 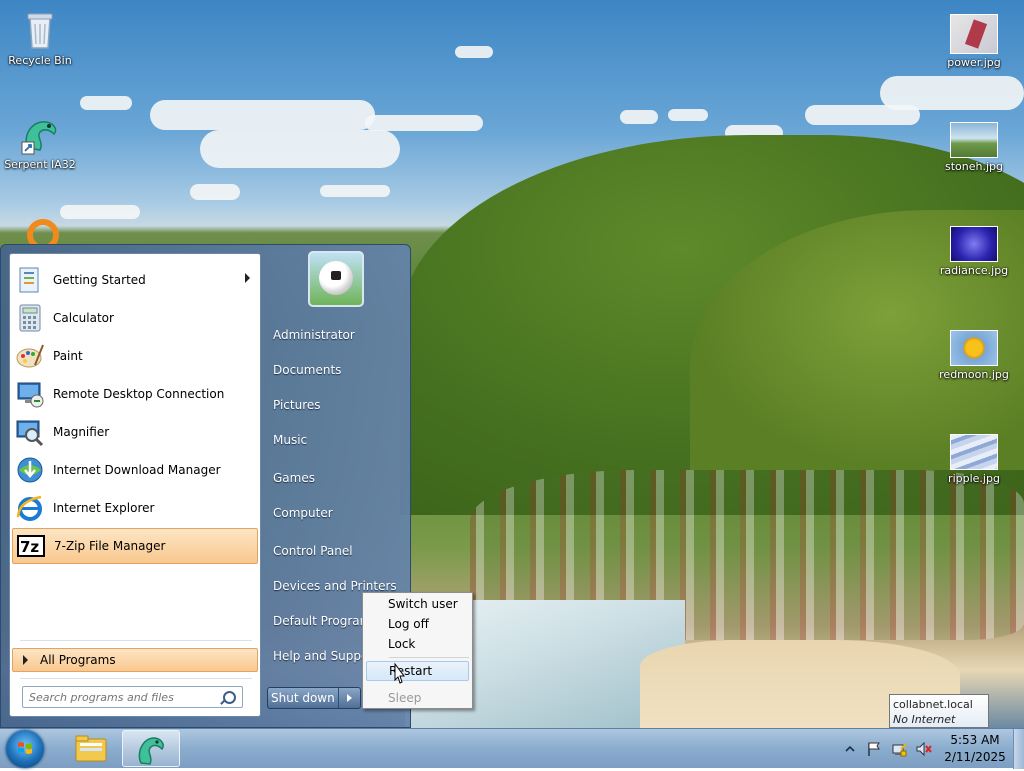 I want to click on desktop-icon-label: stoneh.jpg, so click(x=973, y=166).